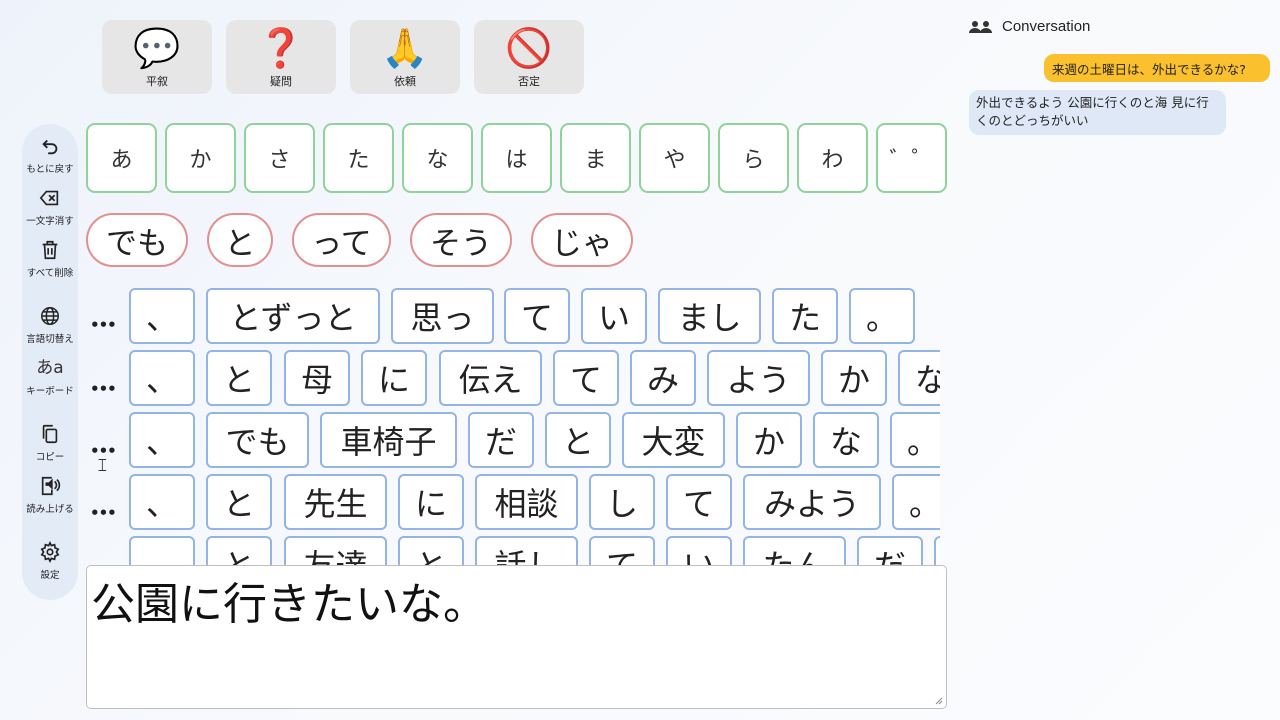  Describe the element at coordinates (529, 47) in the screenshot. I see `prohibited-icon: 🚫` at that location.